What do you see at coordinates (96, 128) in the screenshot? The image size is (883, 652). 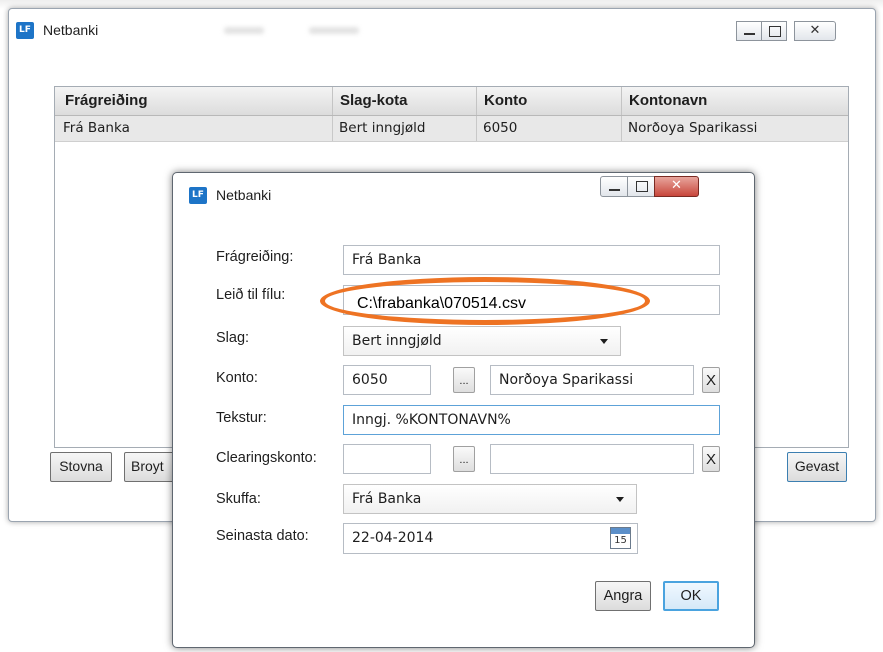 I see `cell-description: Frá Banka` at bounding box center [96, 128].